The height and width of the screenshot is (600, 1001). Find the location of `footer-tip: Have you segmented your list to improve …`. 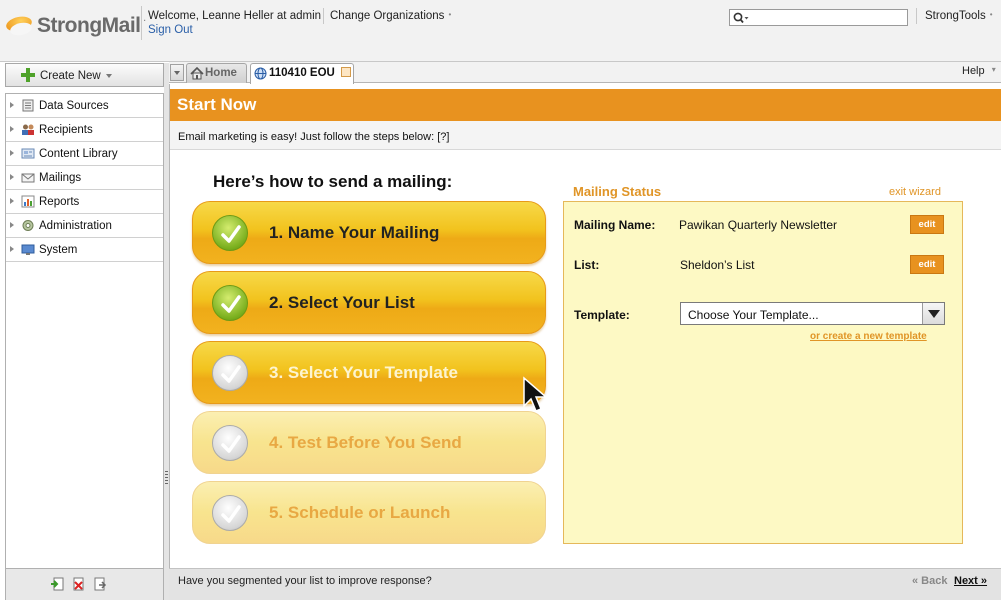

footer-tip: Have you segmented your list to improve … is located at coordinates (305, 581).